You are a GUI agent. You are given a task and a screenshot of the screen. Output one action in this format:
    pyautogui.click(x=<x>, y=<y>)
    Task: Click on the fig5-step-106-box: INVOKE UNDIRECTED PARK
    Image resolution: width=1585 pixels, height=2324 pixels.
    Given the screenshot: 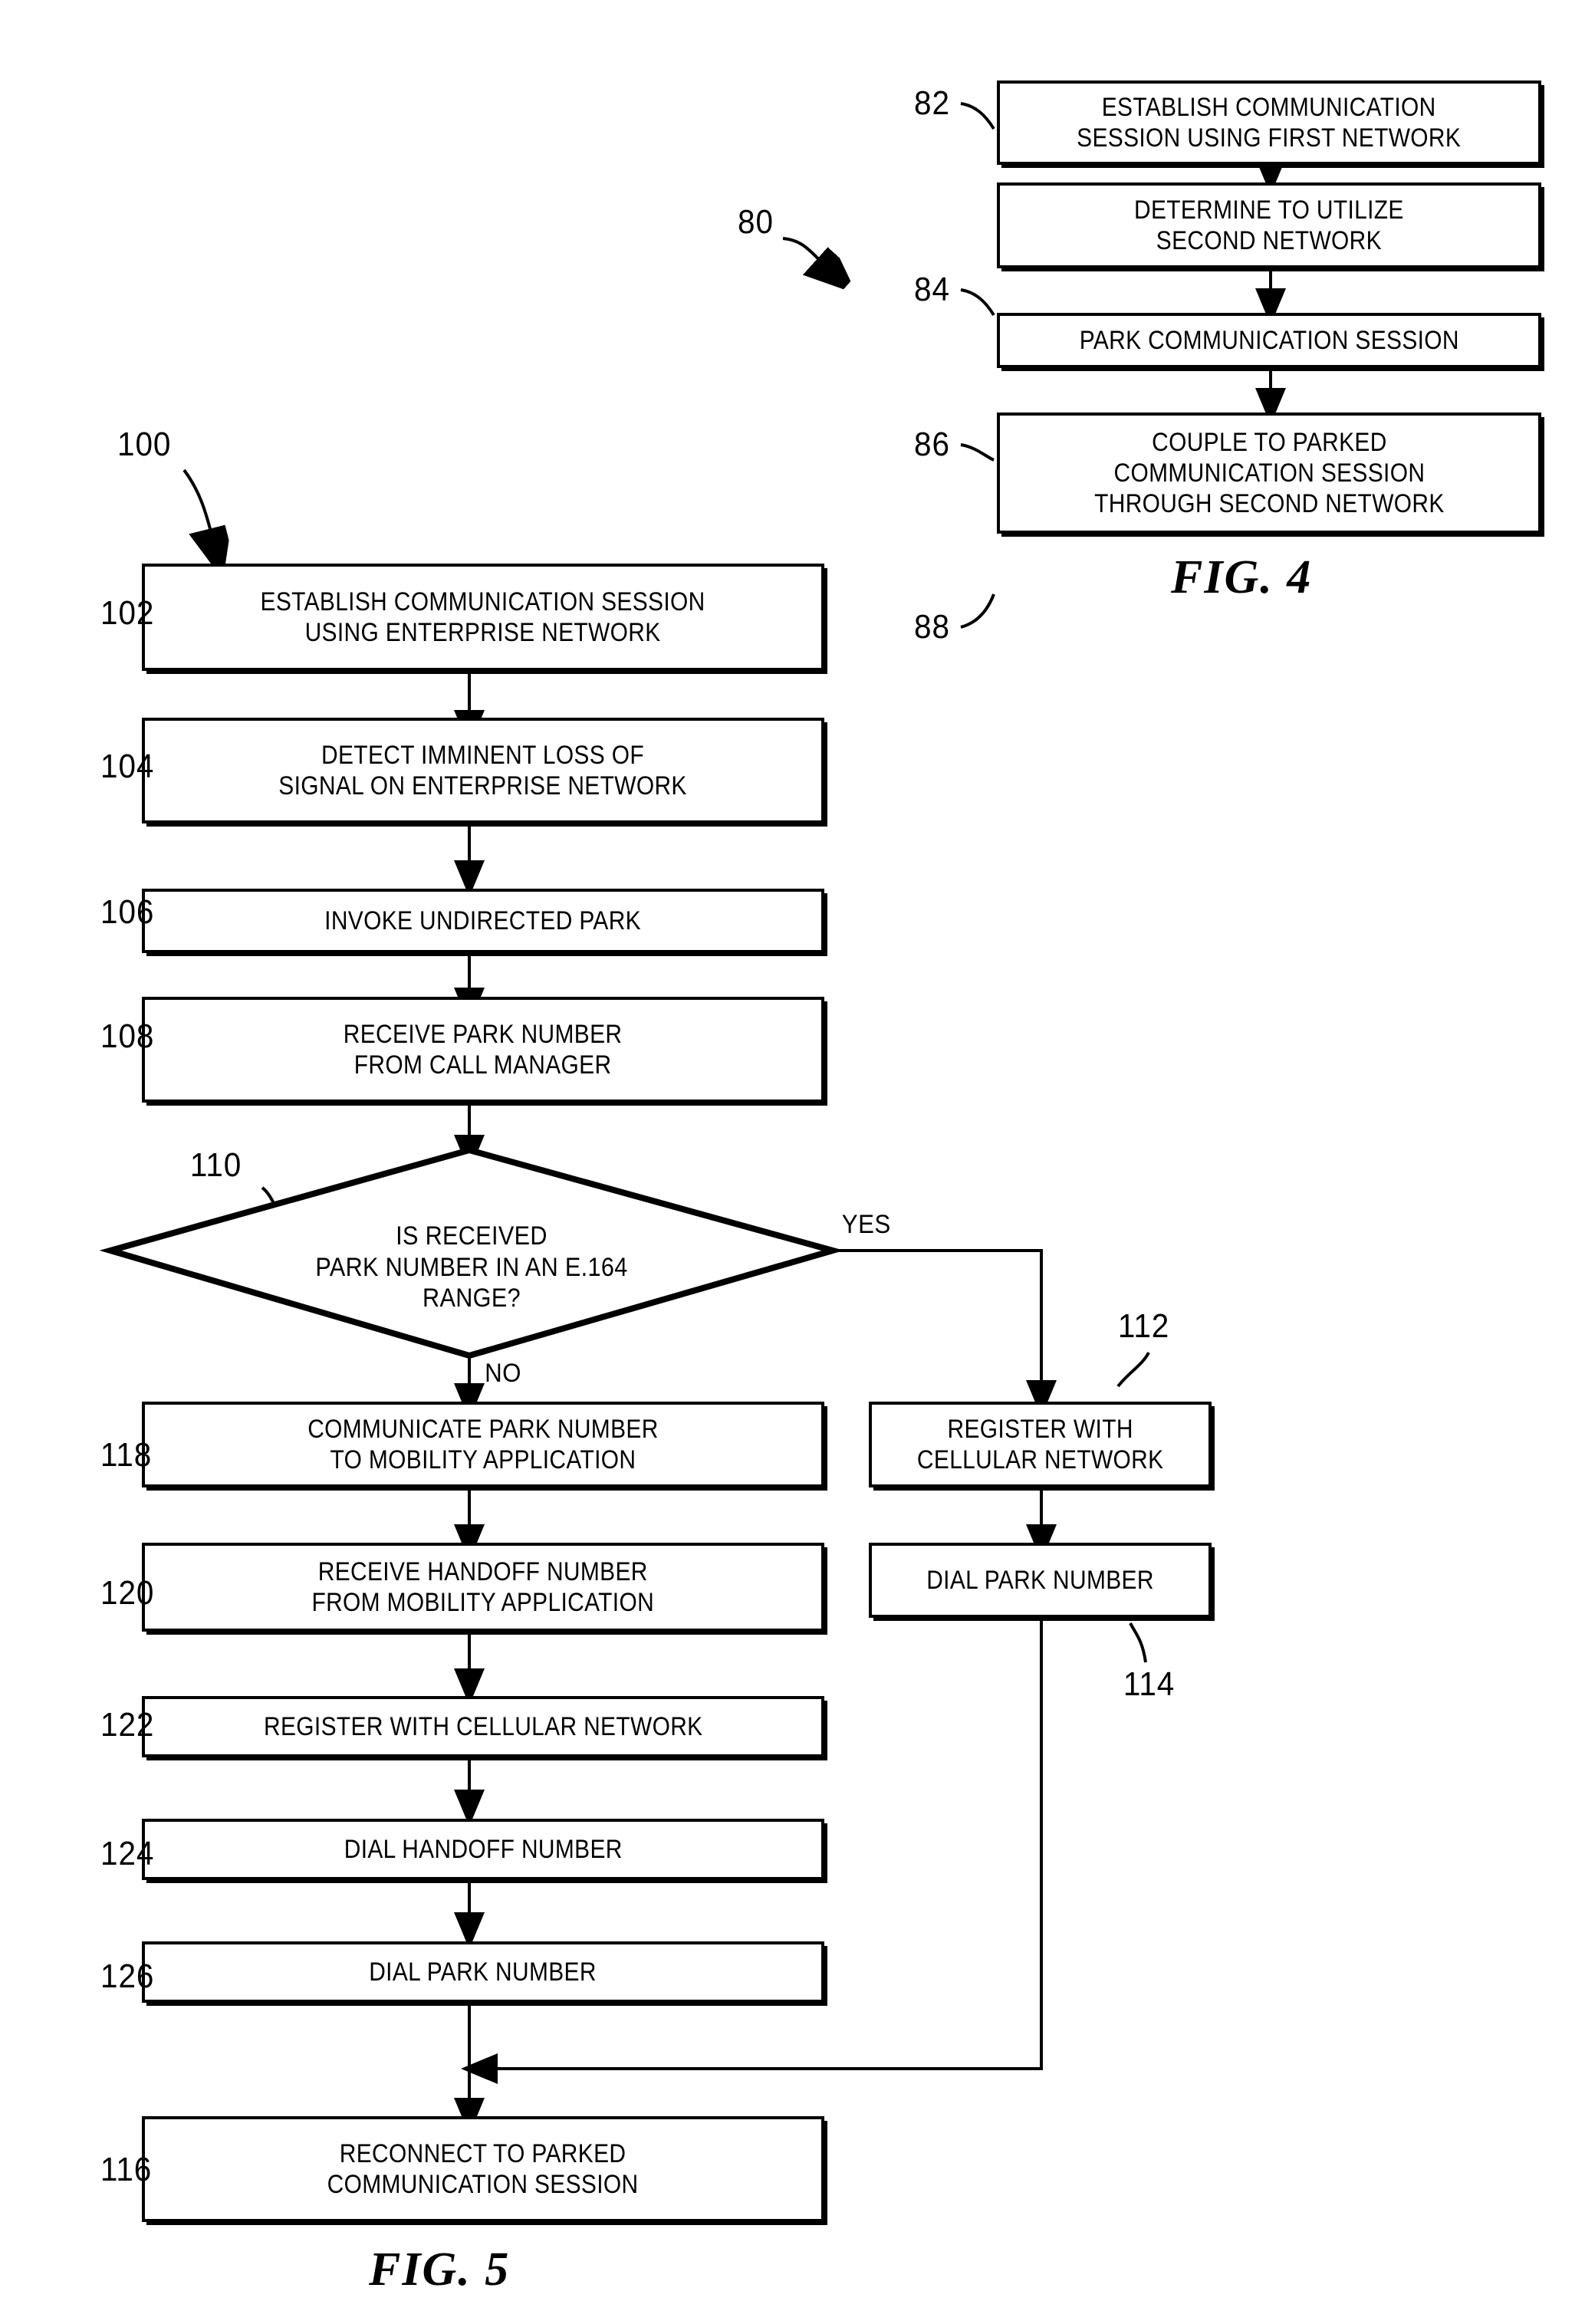 What is the action you would take?
    pyautogui.click(x=483, y=921)
    